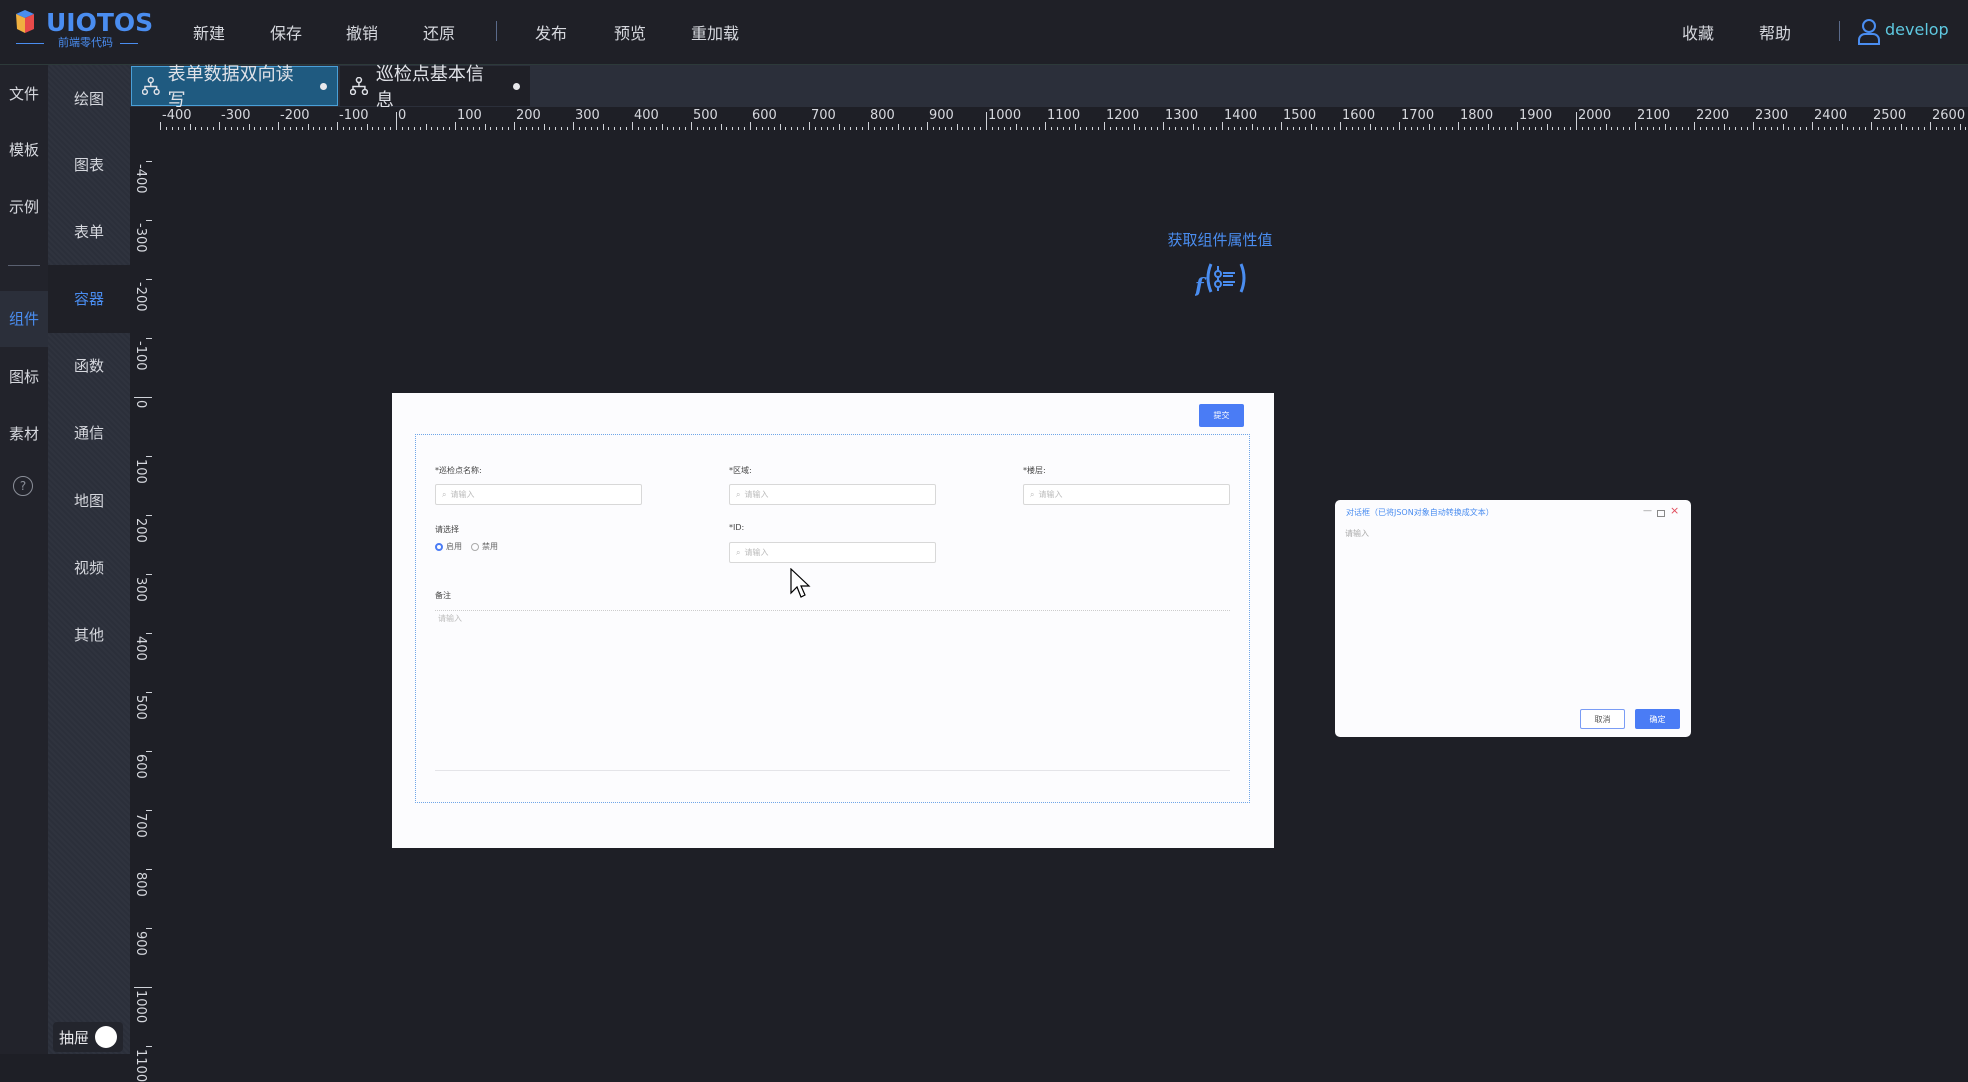 The height and width of the screenshot is (1082, 1968). What do you see at coordinates (630, 32) in the screenshot?
I see `menu-preview: 预览` at bounding box center [630, 32].